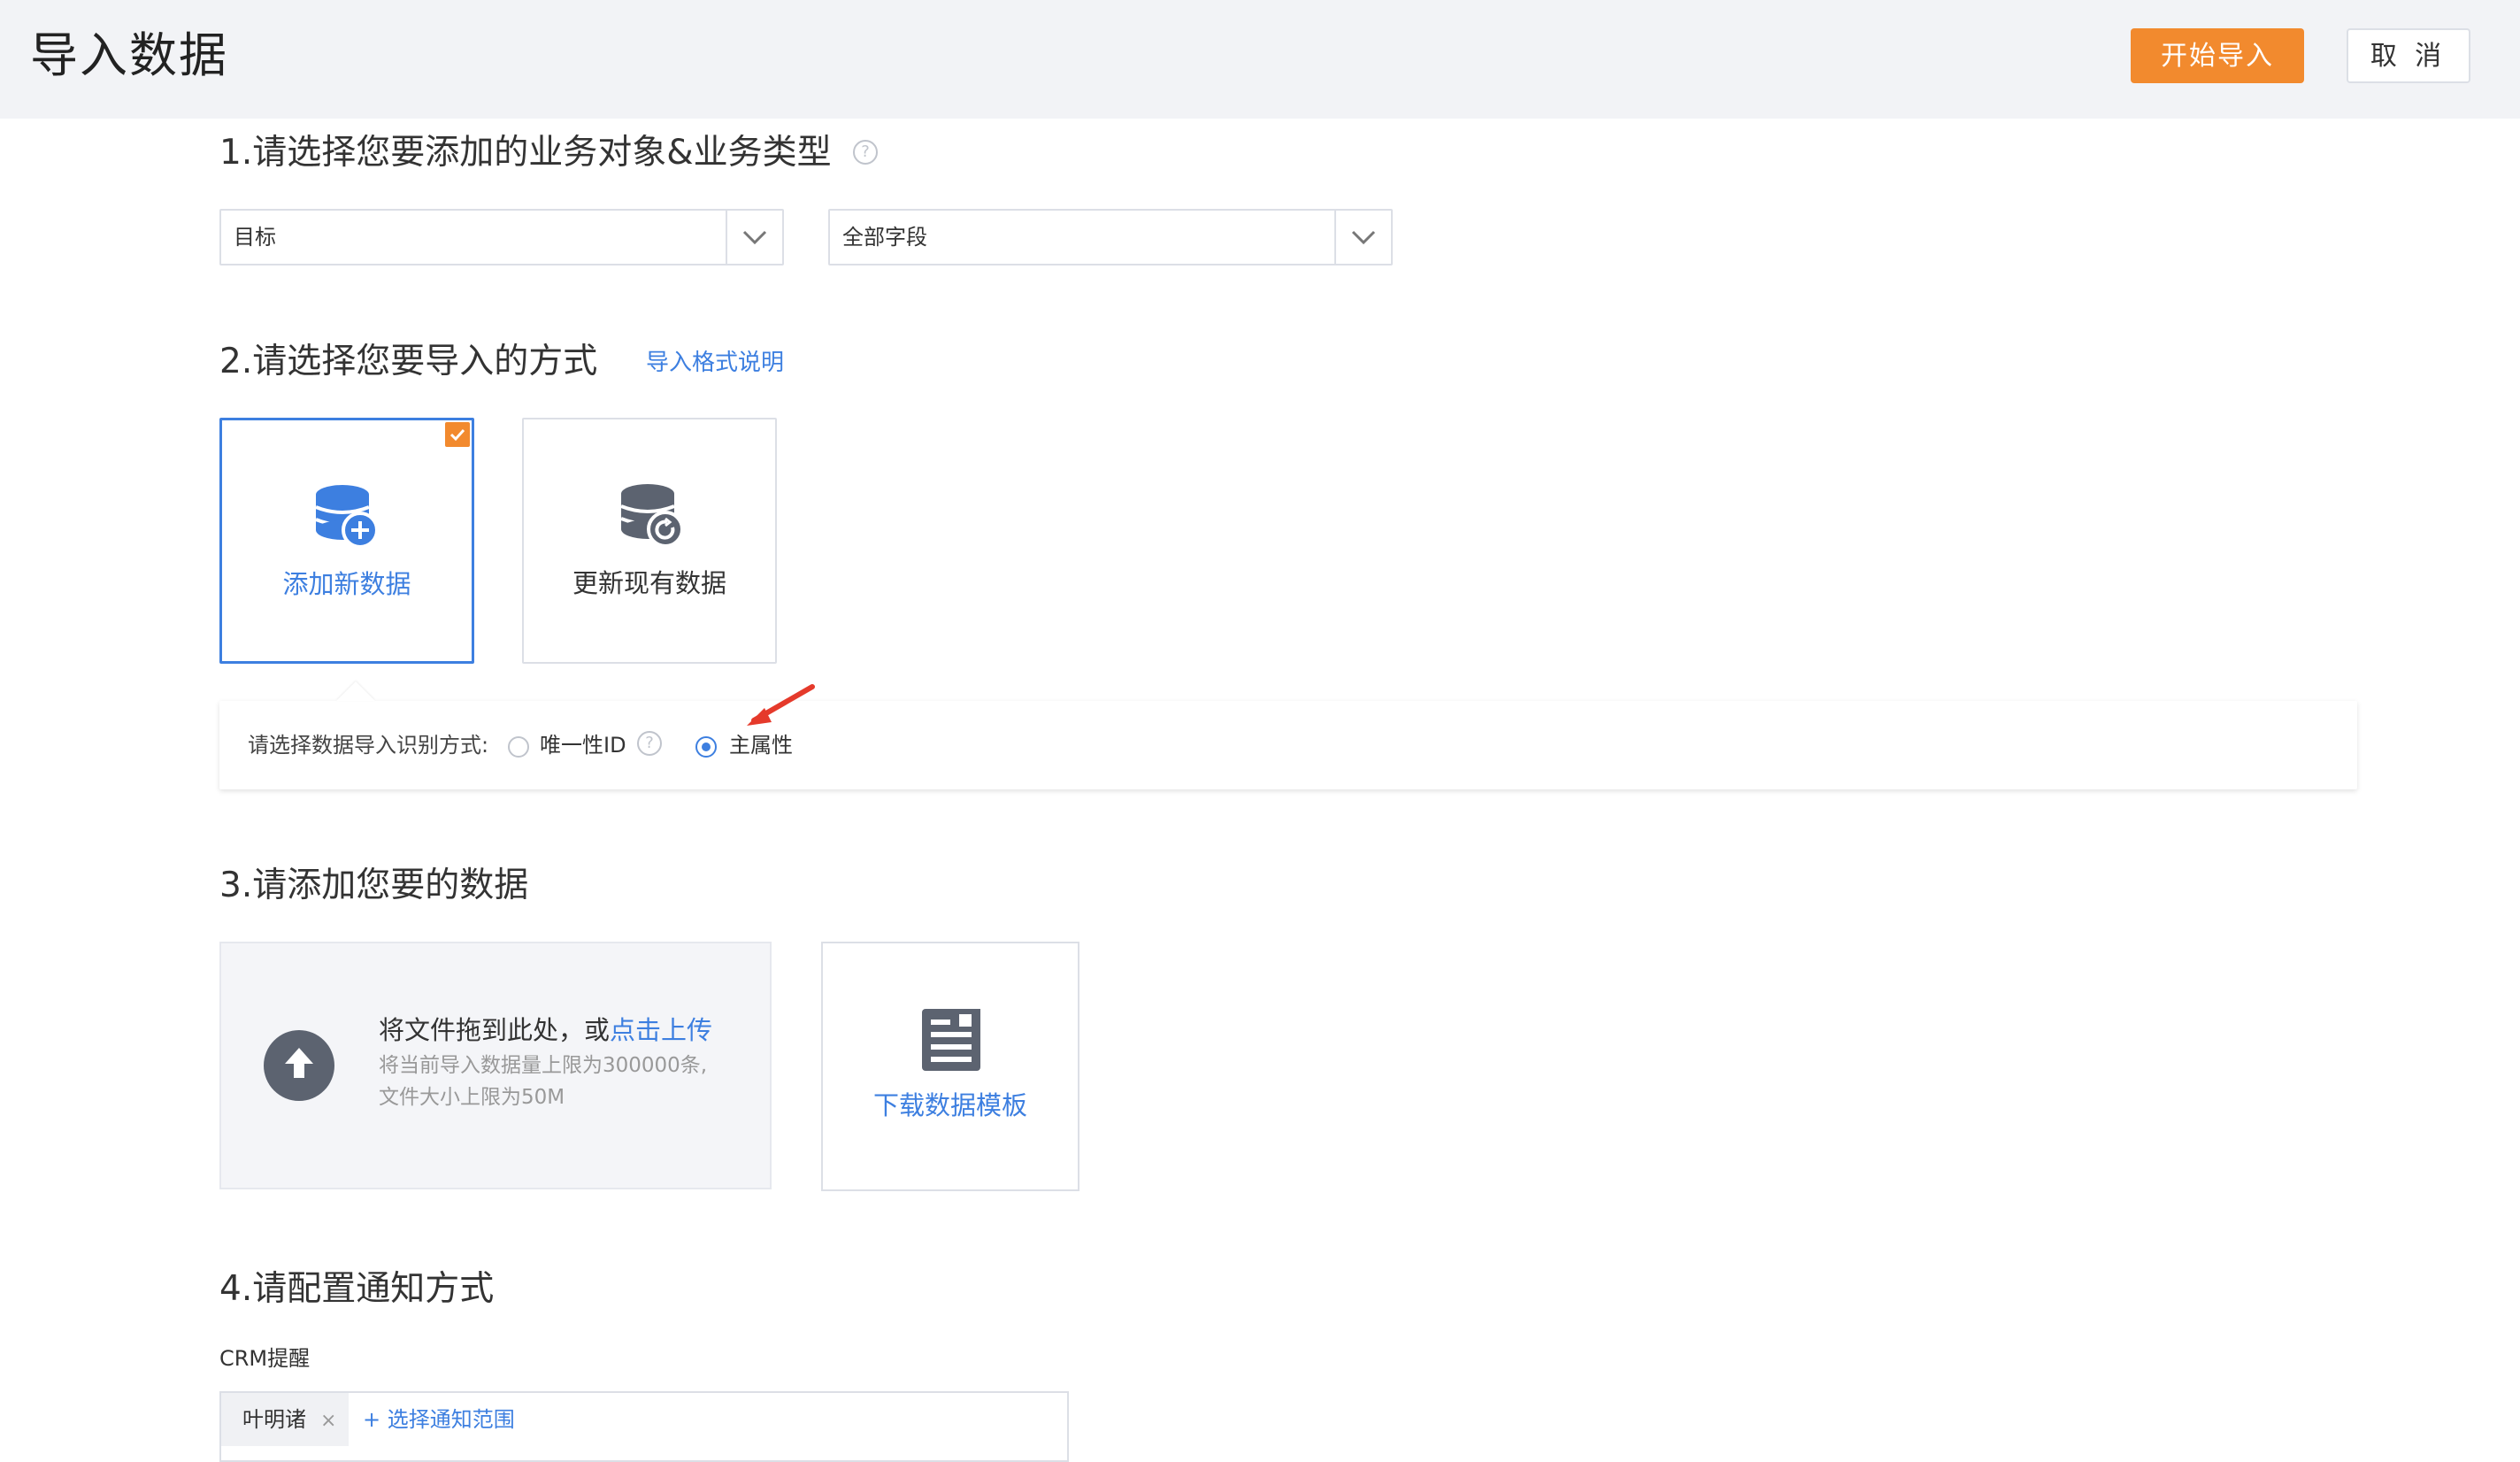  What do you see at coordinates (1110, 237) in the screenshot?
I see `type-select: 全部字段` at bounding box center [1110, 237].